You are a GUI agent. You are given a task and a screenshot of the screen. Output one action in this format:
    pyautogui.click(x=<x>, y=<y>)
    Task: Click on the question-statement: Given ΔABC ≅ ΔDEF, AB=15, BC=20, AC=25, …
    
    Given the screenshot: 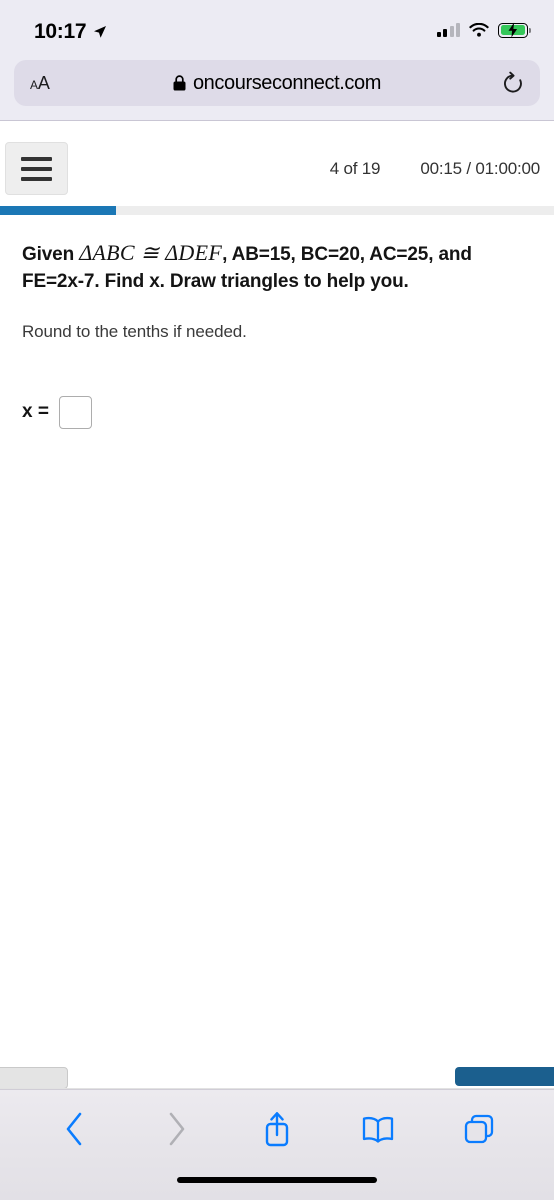 What is the action you would take?
    pyautogui.click(x=277, y=266)
    